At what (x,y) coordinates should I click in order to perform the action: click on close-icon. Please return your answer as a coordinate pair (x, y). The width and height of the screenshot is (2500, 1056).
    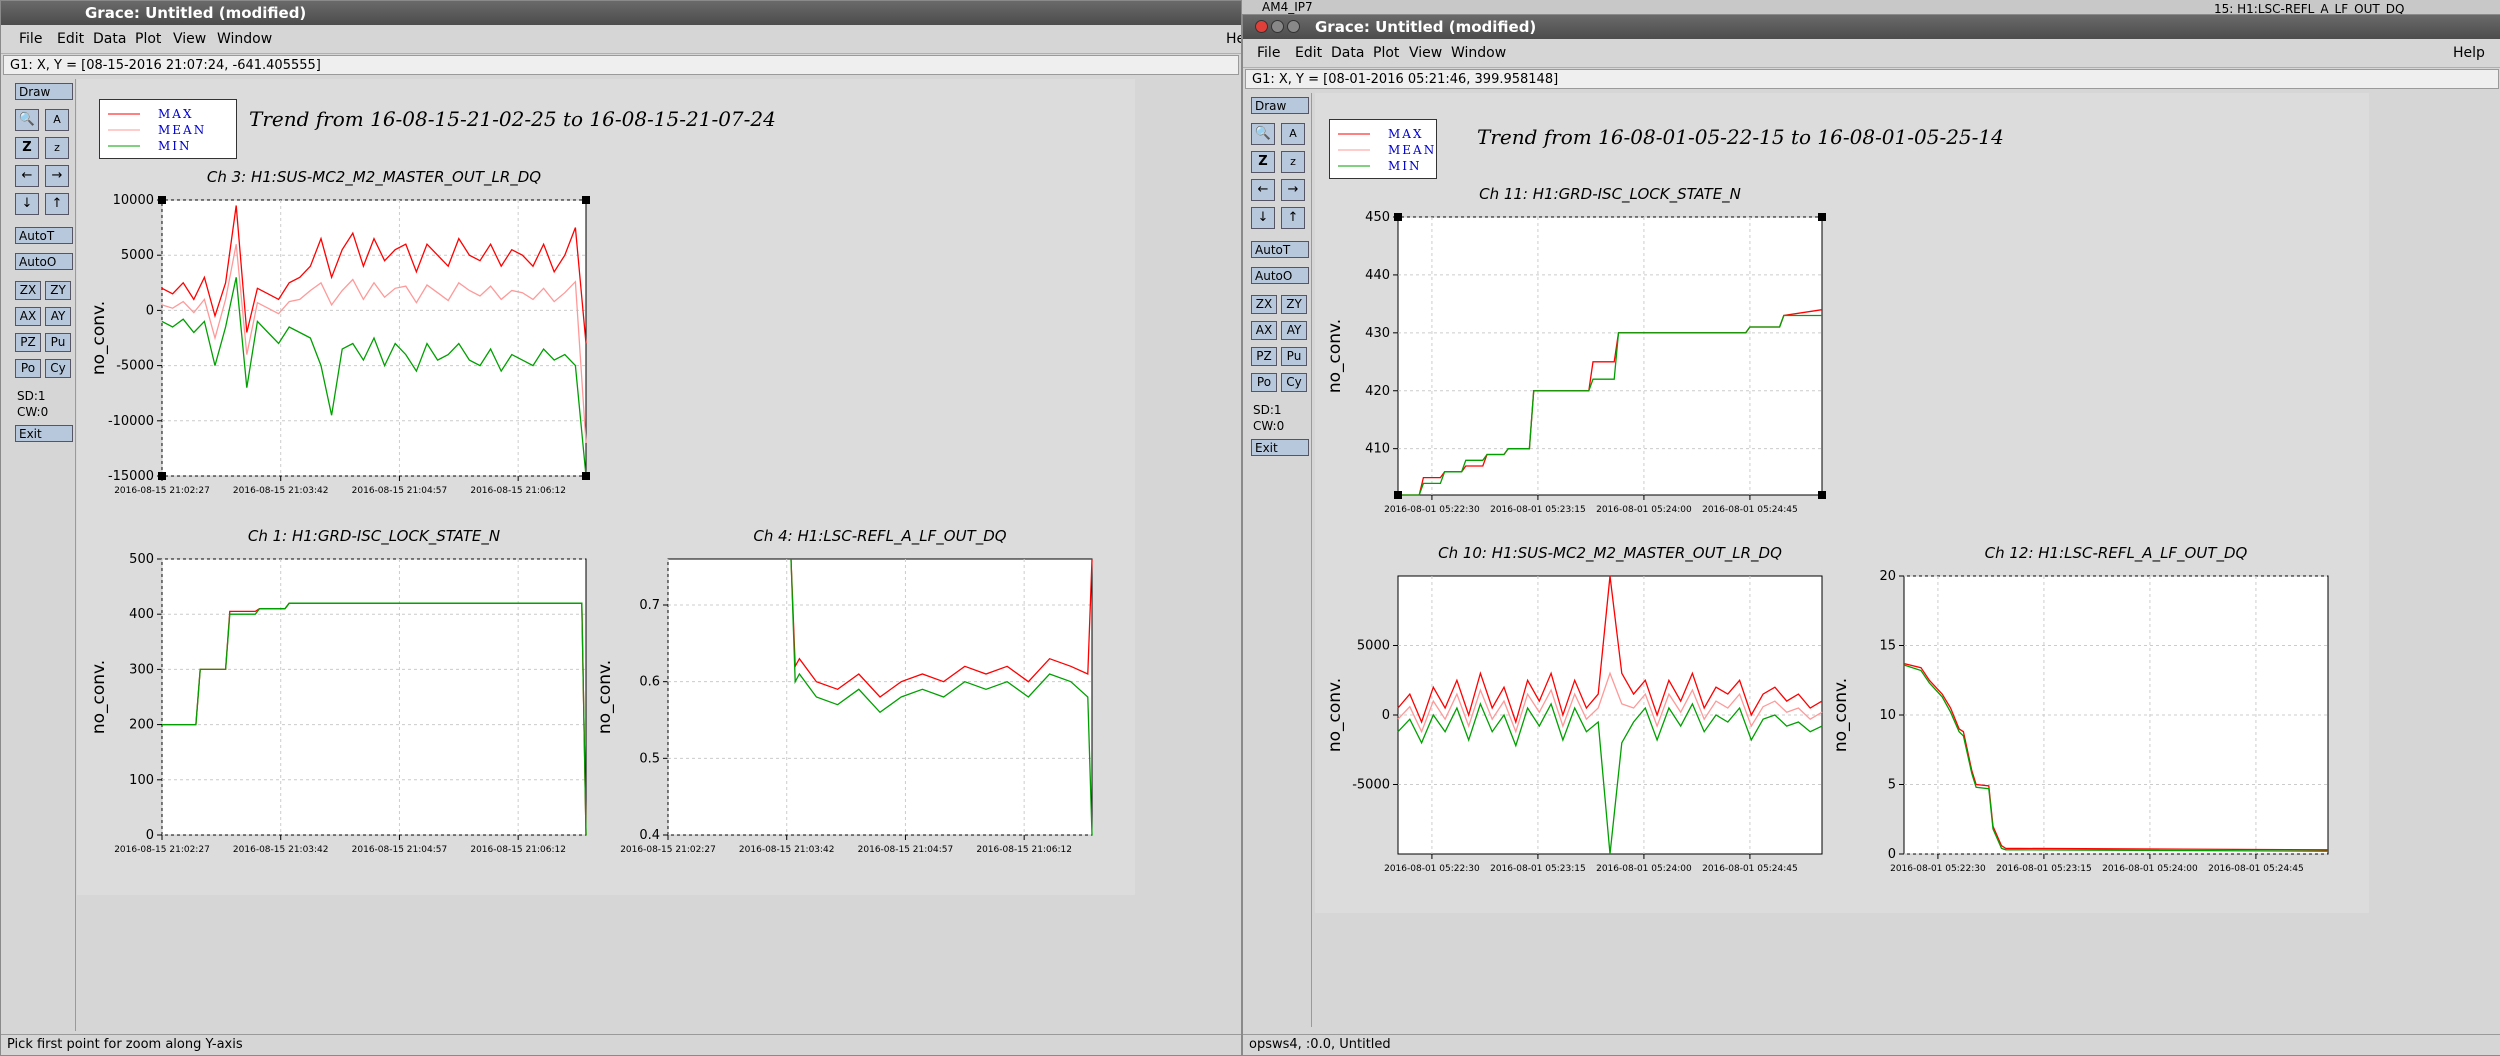
    Looking at the image, I should click on (1261, 26).